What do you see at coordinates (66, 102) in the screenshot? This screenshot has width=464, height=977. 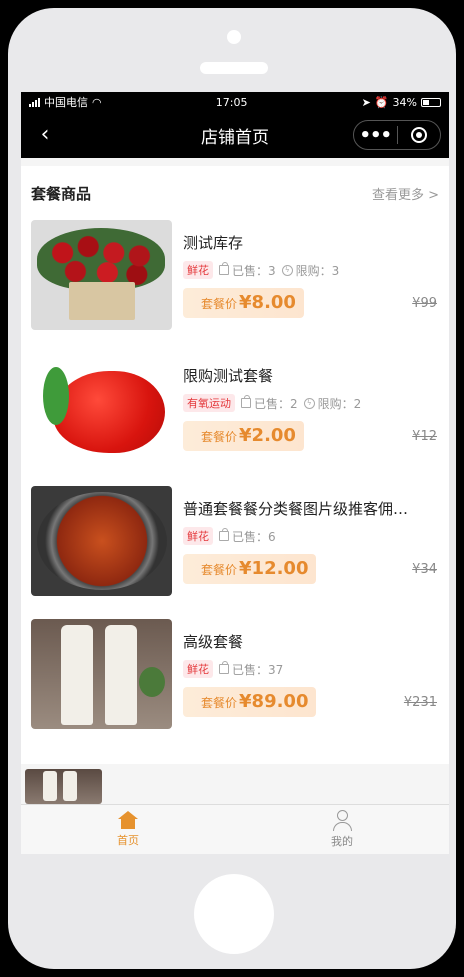 I see `carrier-name: 中国电信` at bounding box center [66, 102].